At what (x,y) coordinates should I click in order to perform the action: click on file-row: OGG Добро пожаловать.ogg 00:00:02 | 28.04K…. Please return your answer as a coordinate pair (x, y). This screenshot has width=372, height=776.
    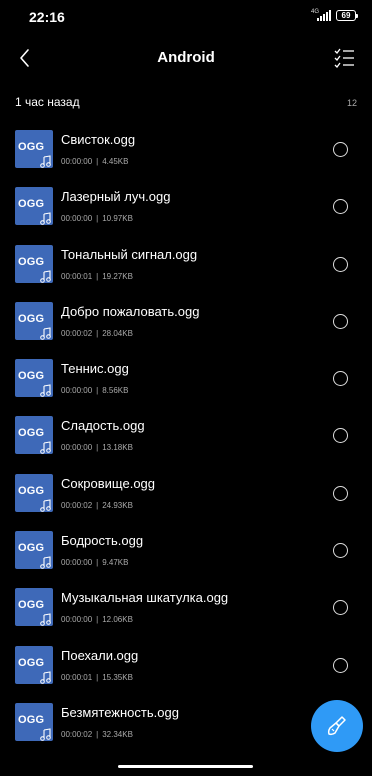
    Looking at the image, I should click on (186, 330).